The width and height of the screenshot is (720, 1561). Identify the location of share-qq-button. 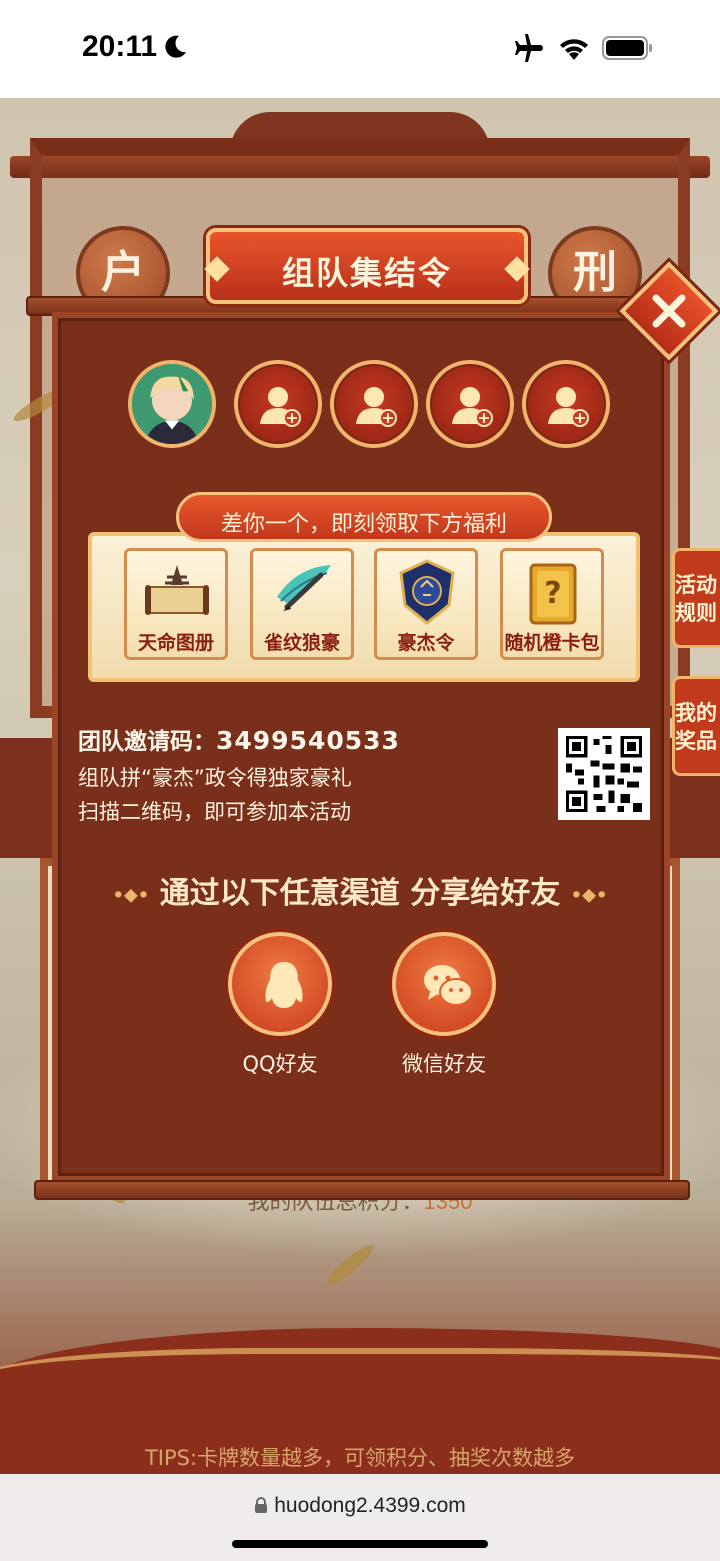
(280, 984).